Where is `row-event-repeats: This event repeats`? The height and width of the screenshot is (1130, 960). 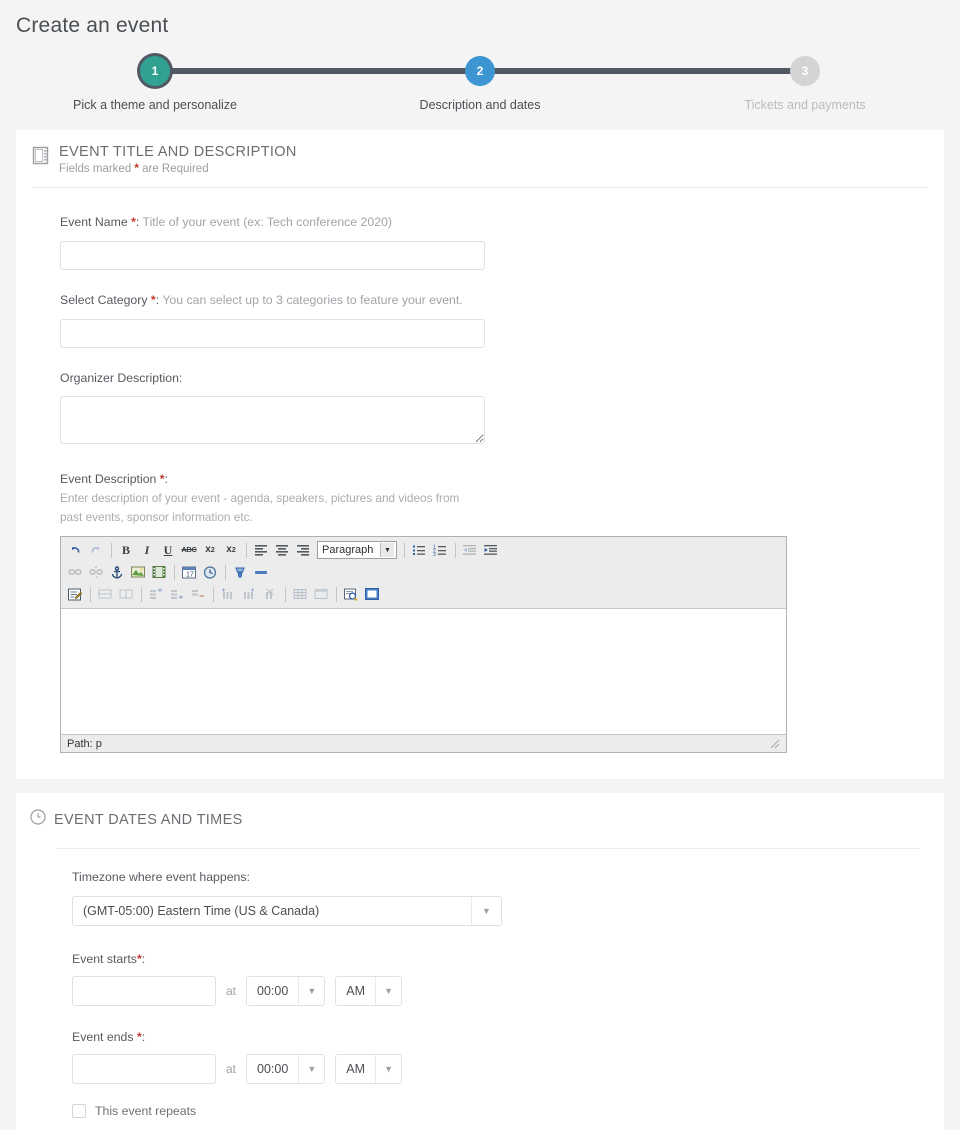
row-event-repeats: This event repeats is located at coordinates (488, 1110).